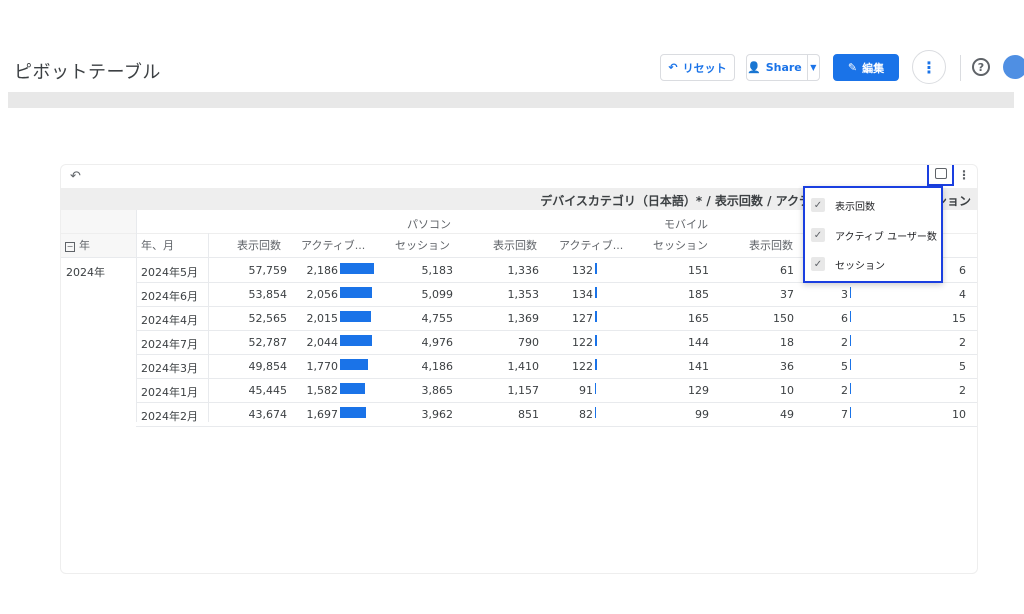 The height and width of the screenshot is (614, 1024). I want to click on pc-users-cell: 1,697, so click(322, 414).